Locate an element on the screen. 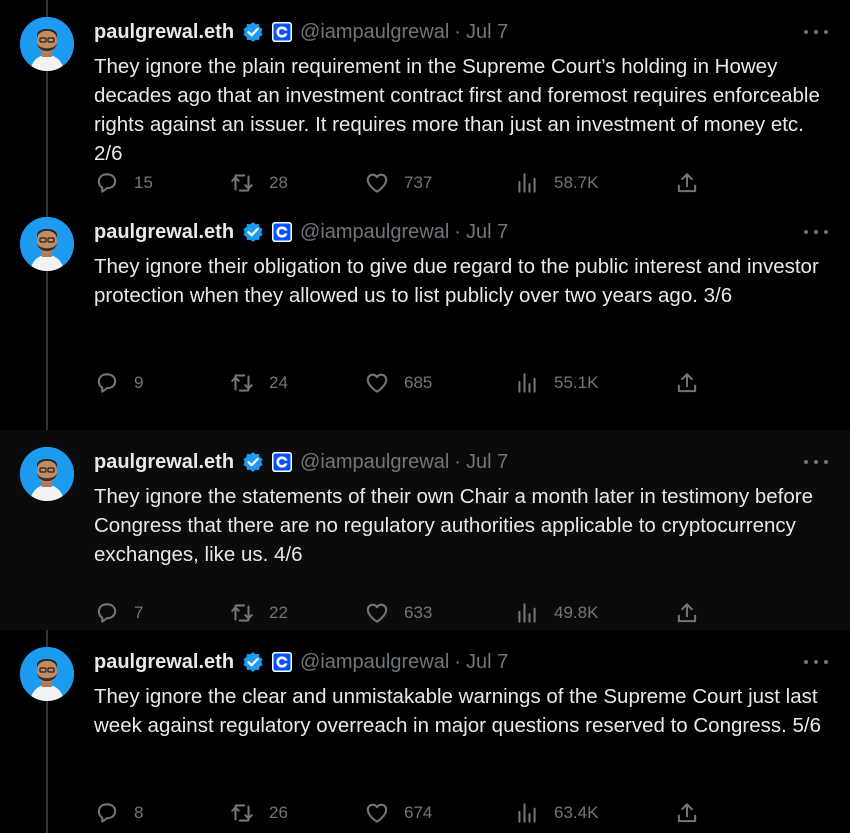 Image resolution: width=850 pixels, height=833 pixels. reply-button: 9 is located at coordinates (118, 383).